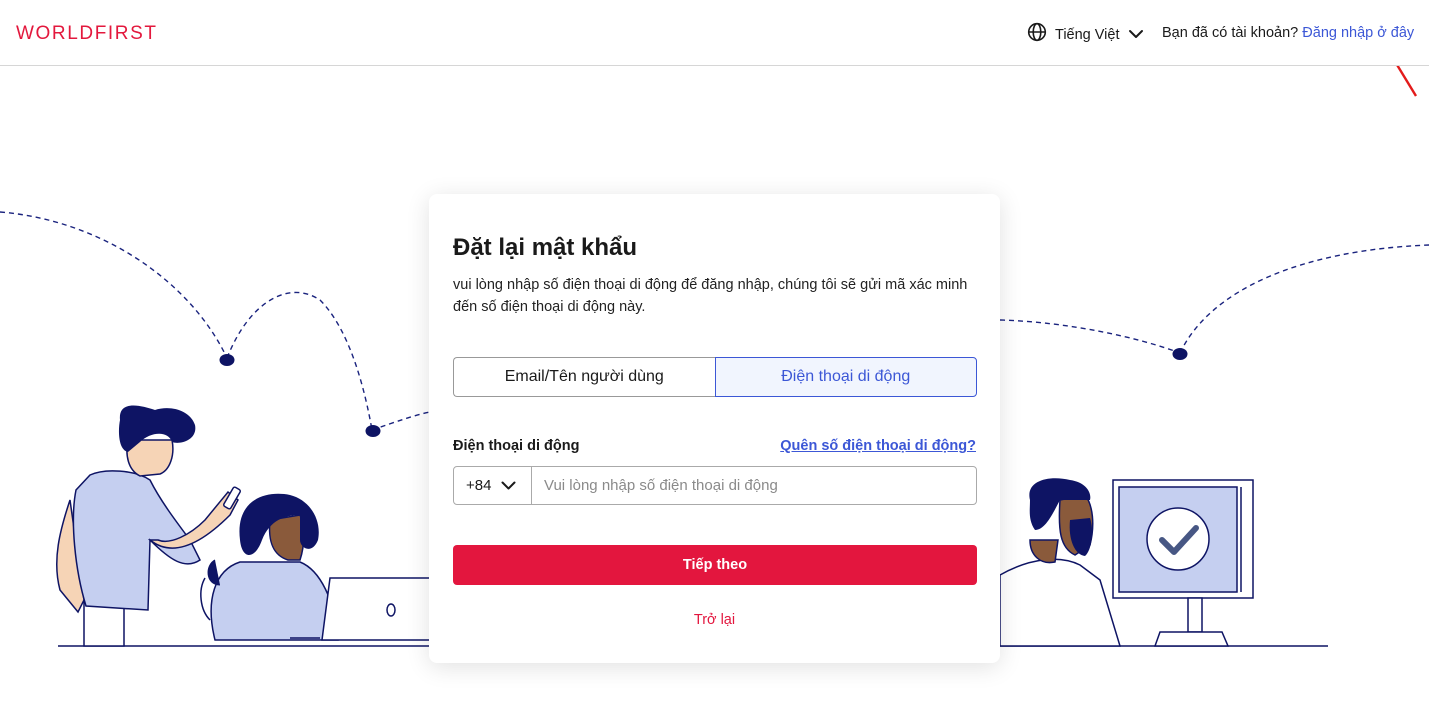 This screenshot has height=724, width=1429. I want to click on login-link: Đăng nhập ở đây, so click(1358, 33).